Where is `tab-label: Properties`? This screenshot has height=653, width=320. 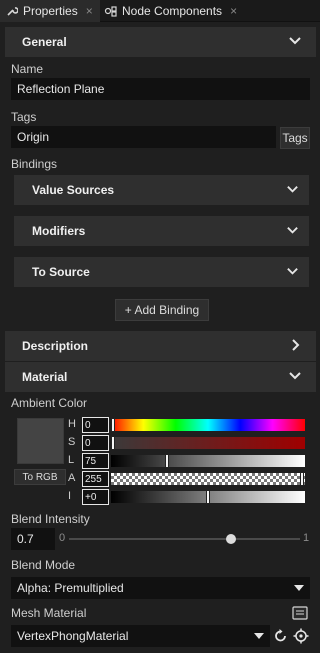 tab-label: Properties is located at coordinates (50, 11).